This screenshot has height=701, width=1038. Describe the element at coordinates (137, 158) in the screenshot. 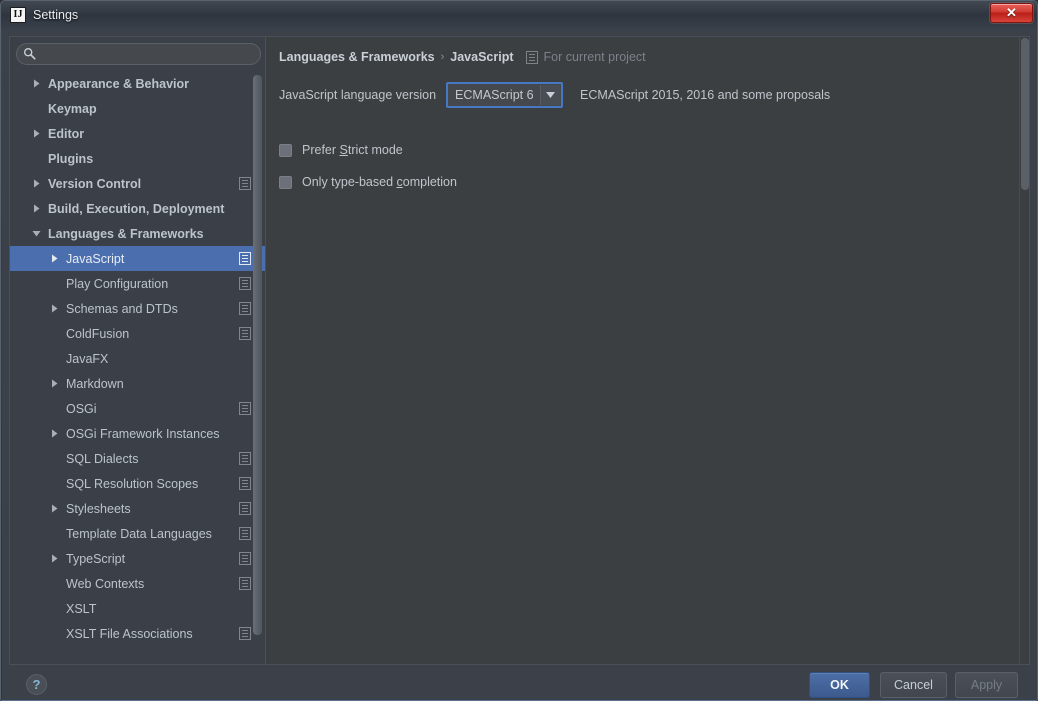

I see `sidebar-item-plugins: Plugins` at that location.